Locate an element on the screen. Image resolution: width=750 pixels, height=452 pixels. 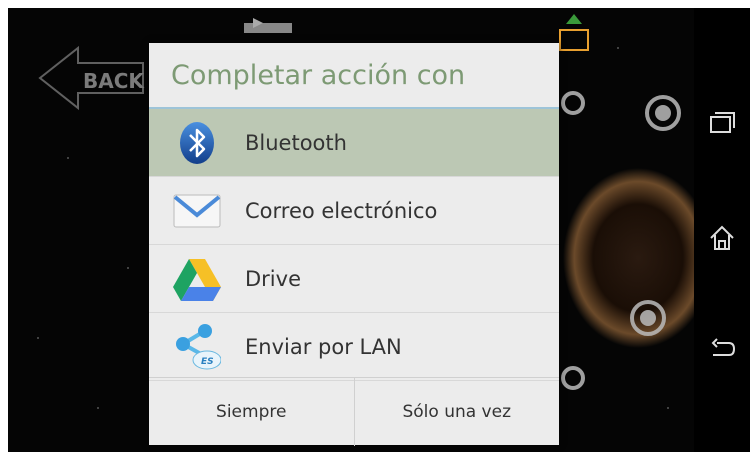
list-item-bluetooth: Bluetooth is located at coordinates (354, 143).